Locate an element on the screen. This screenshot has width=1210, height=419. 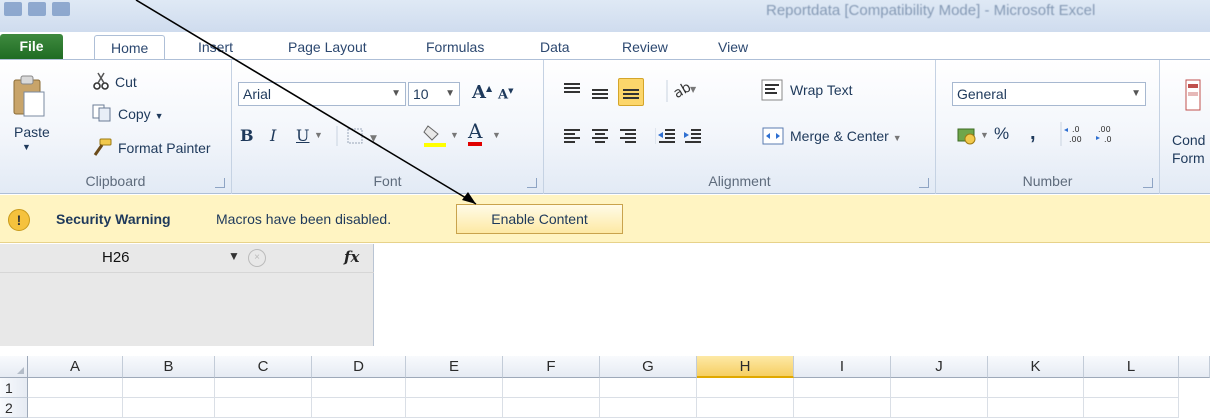
insert-function-icon: fx is located at coordinates (351, 257).